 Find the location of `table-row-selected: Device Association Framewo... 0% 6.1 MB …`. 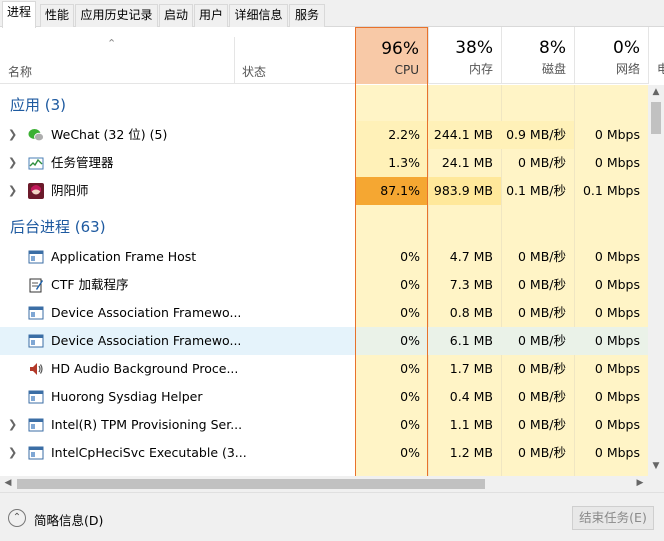

table-row-selected: Device Association Framewo... 0% 6.1 MB … is located at coordinates (324, 341).